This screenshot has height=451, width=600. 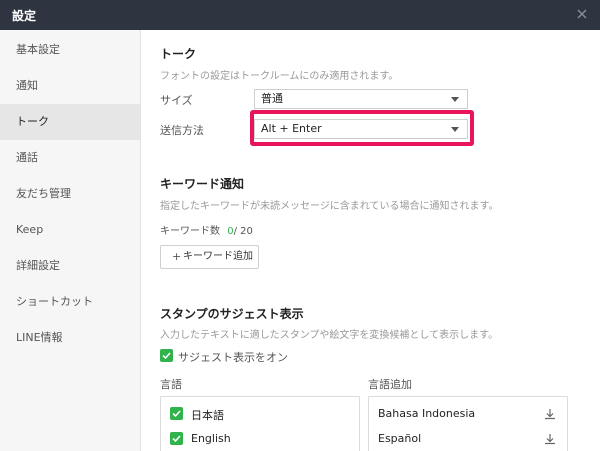 What do you see at coordinates (32, 121) in the screenshot?
I see `sidebar-item-label: トーク` at bounding box center [32, 121].